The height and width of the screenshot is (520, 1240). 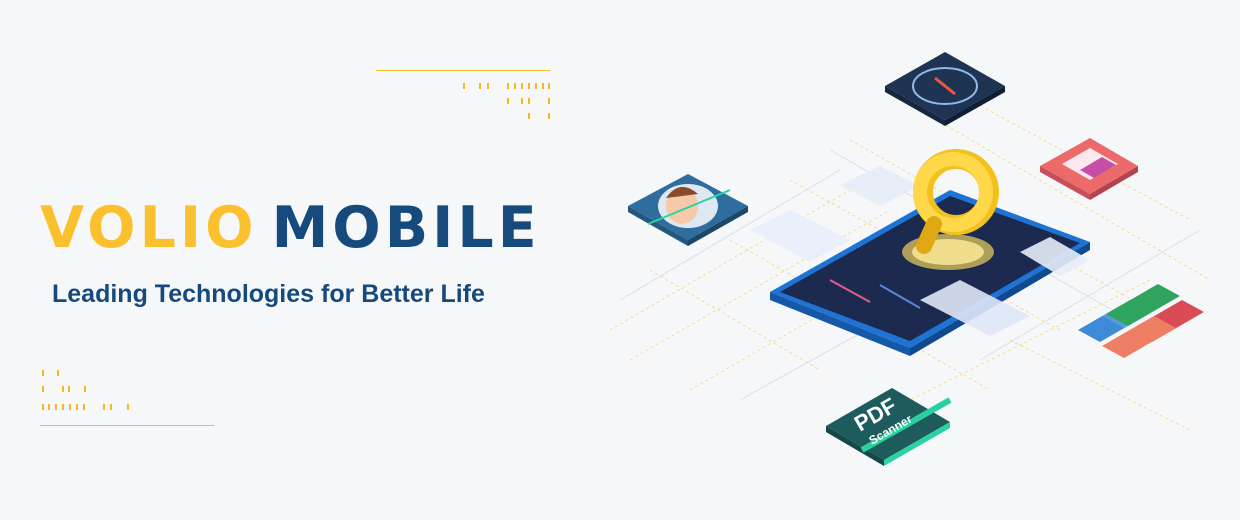 I want to click on compass-icon, so click(x=945, y=89).